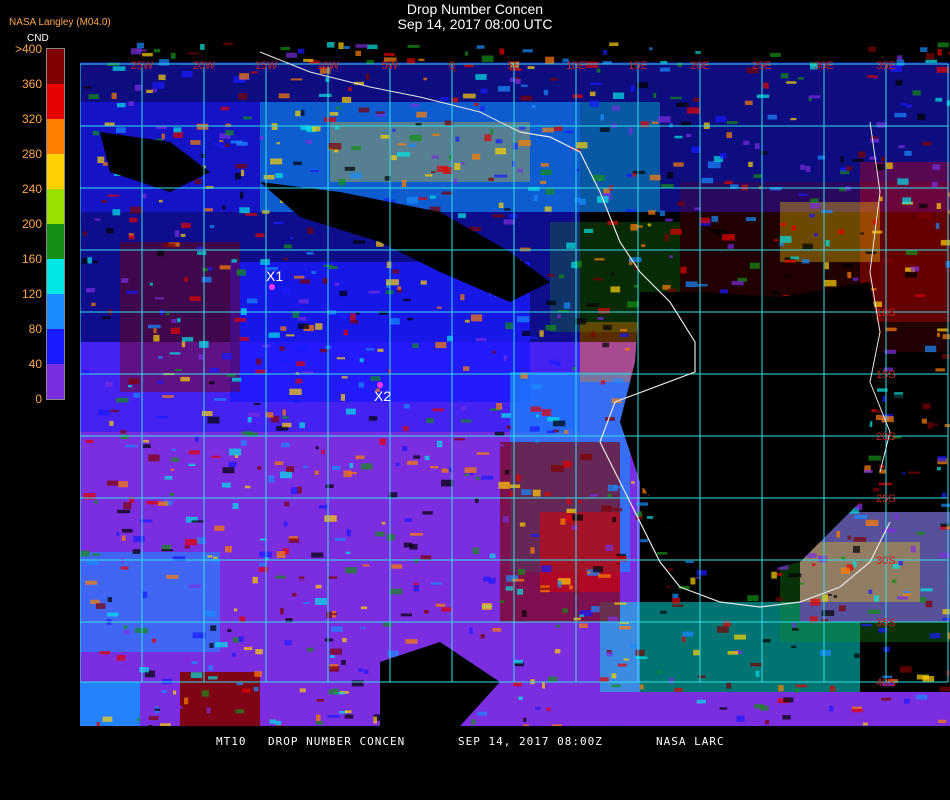 Image resolution: width=950 pixels, height=800 pixels. Describe the element at coordinates (886, 623) in the screenshot. I see `latitude-label: 35S` at that location.